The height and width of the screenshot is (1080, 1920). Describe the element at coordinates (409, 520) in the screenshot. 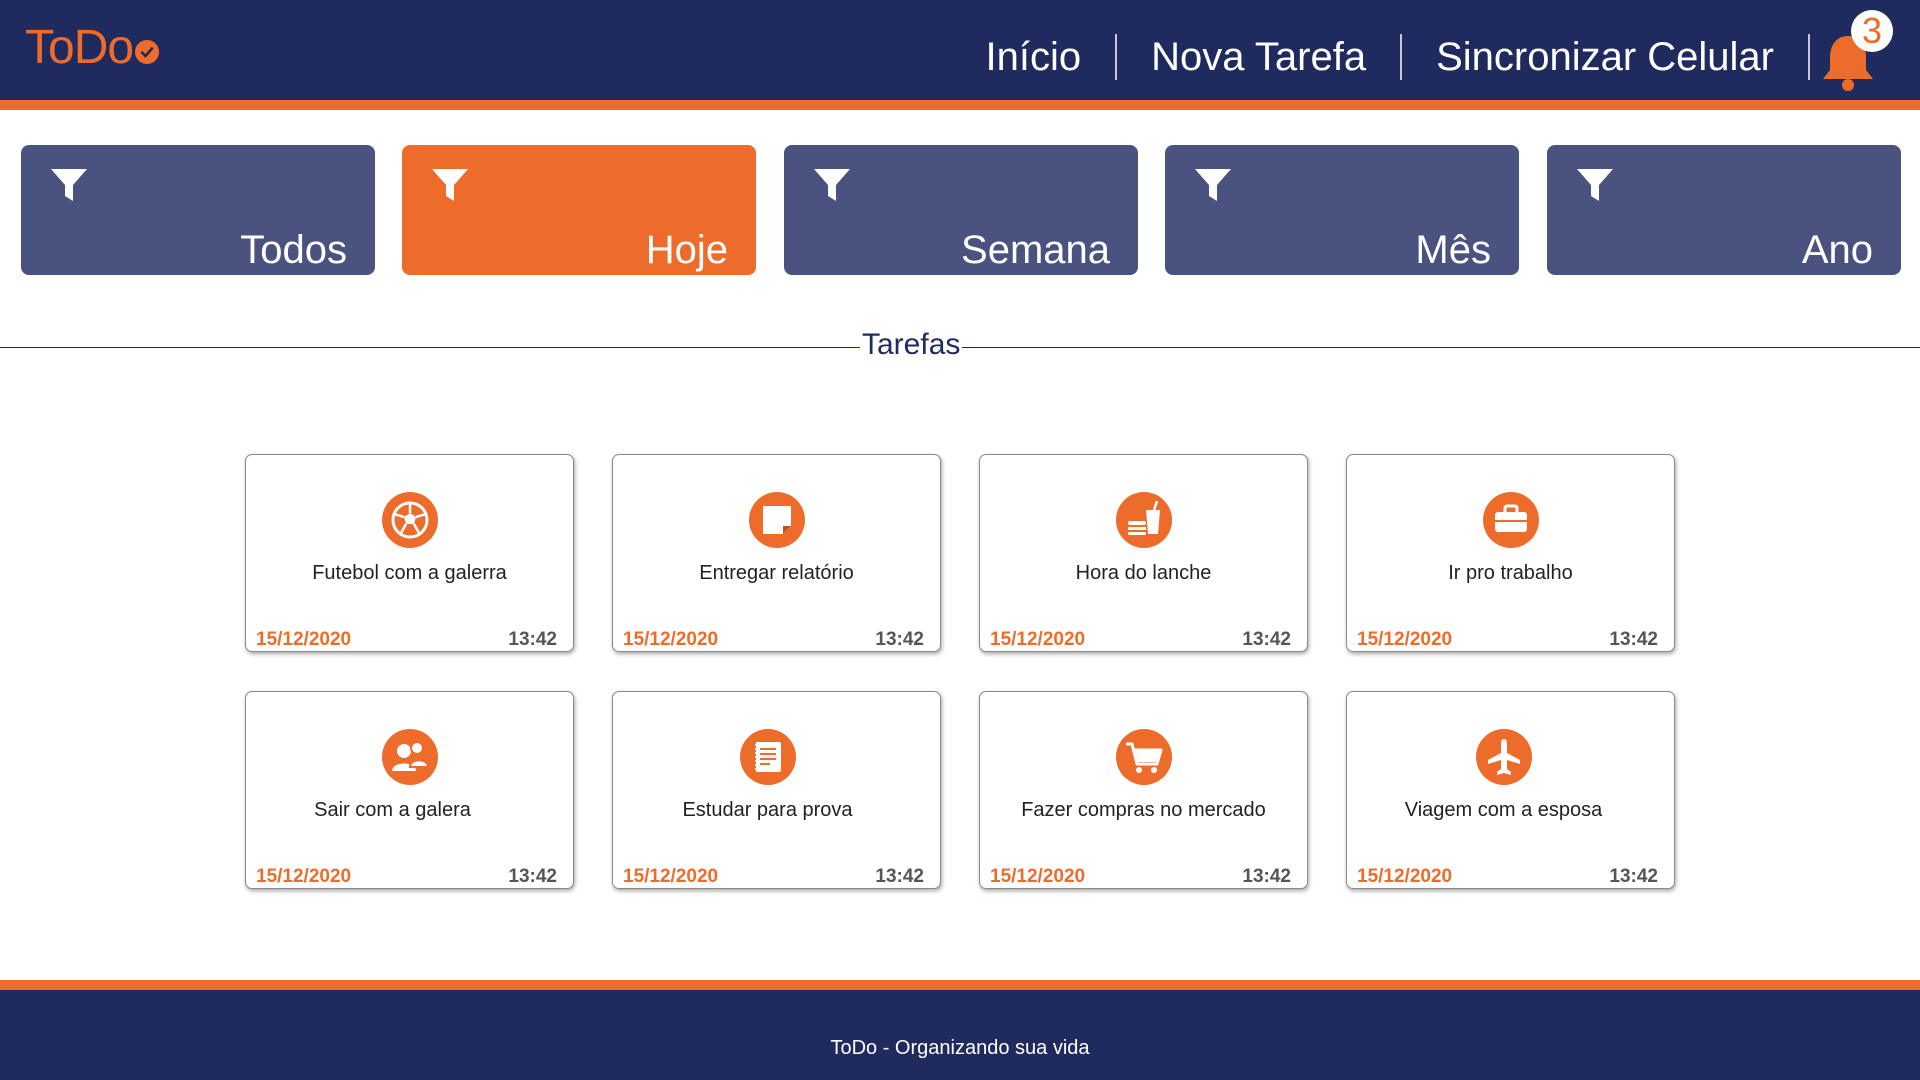

I see `soccer-ball-icon` at that location.